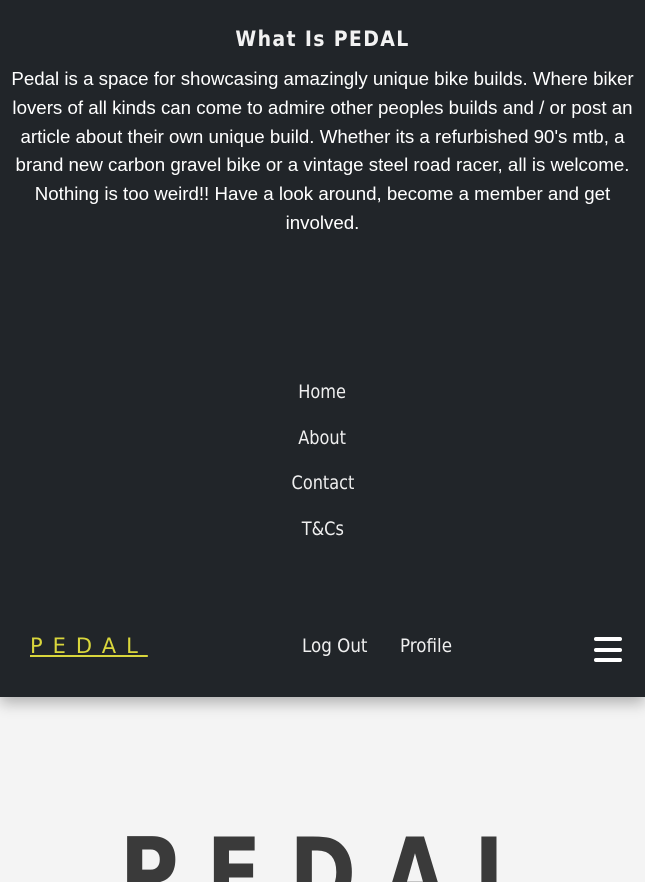 The height and width of the screenshot is (882, 645). Describe the element at coordinates (323, 399) in the screenshot. I see `menu-item-home: Home` at that location.